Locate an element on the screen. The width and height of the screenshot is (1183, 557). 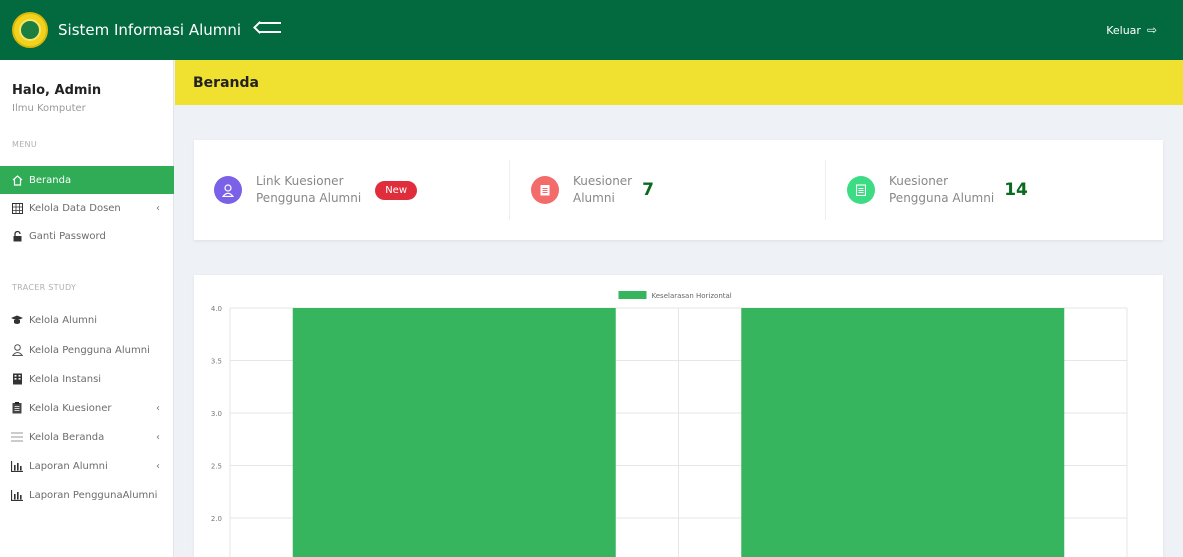
page-title: Beranda is located at coordinates (226, 82).